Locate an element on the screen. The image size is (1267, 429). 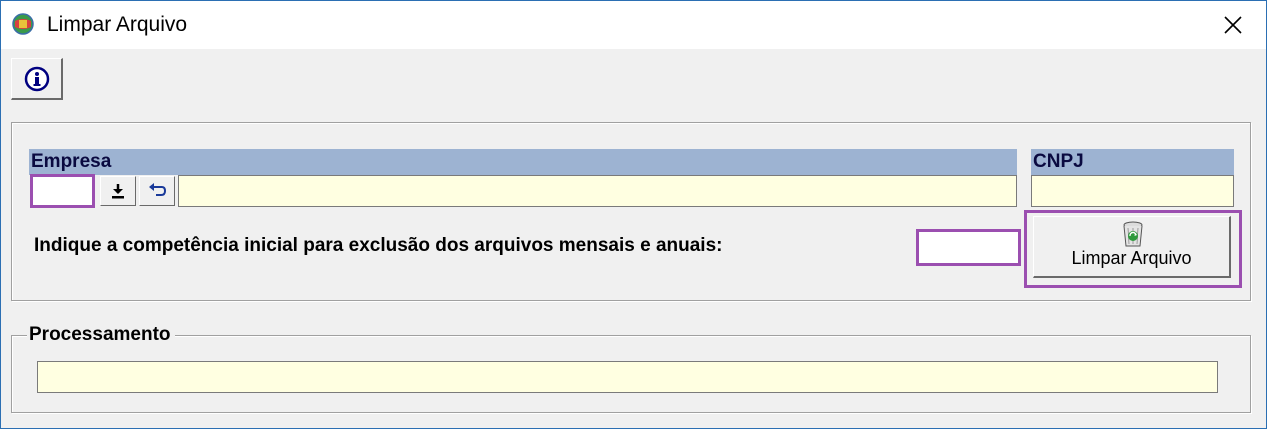
info-icon is located at coordinates (36, 78).